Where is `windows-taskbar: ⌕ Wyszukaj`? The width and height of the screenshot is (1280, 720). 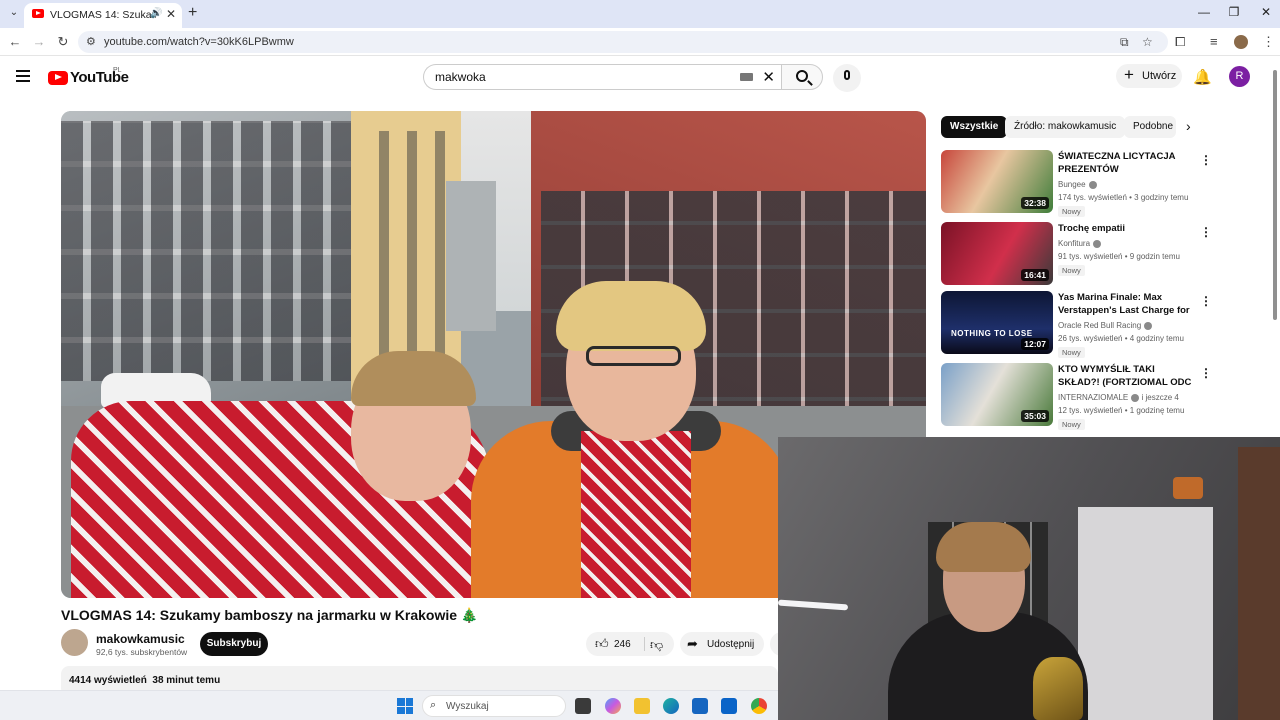
windows-taskbar: ⌕ Wyszukaj is located at coordinates (389, 705).